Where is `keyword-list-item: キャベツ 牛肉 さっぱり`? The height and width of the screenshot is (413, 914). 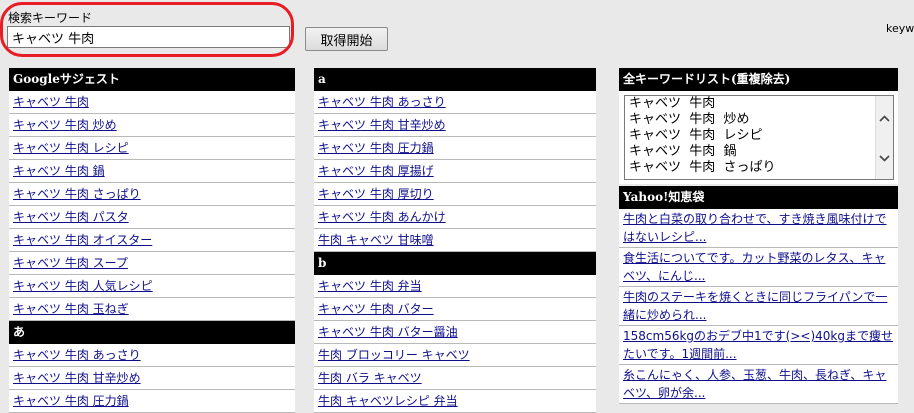 keyword-list-item: キャベツ 牛肉 さっぱり is located at coordinates (759, 168).